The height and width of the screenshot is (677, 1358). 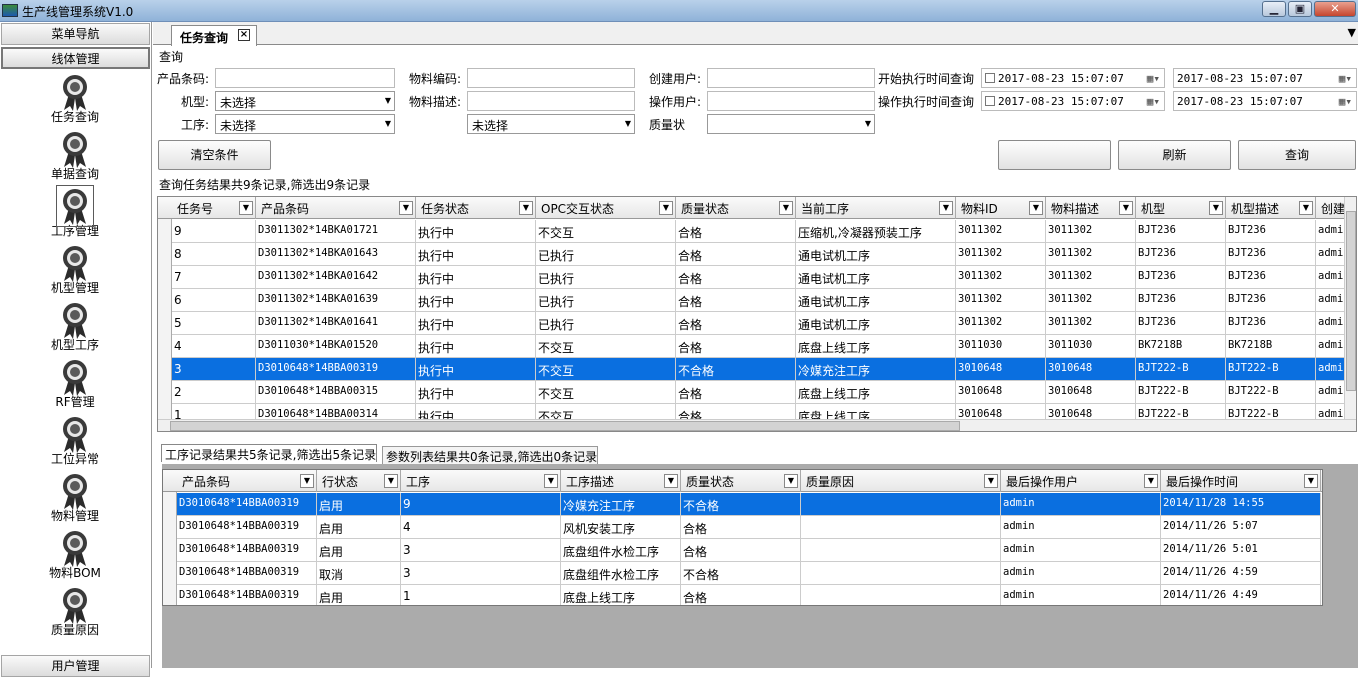 What do you see at coordinates (214, 208) in the screenshot?
I see `column-header: 任务号 ▼` at bounding box center [214, 208].